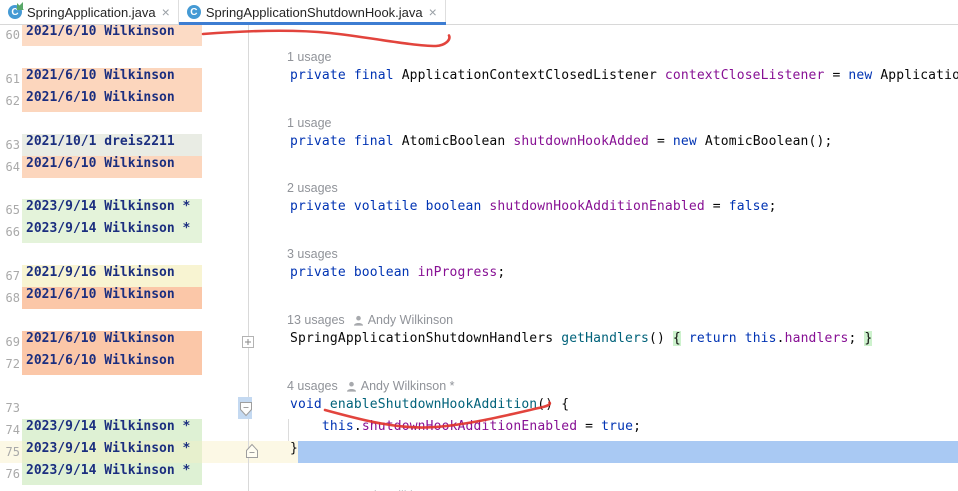  I want to click on line-number: 65, so click(12, 210).